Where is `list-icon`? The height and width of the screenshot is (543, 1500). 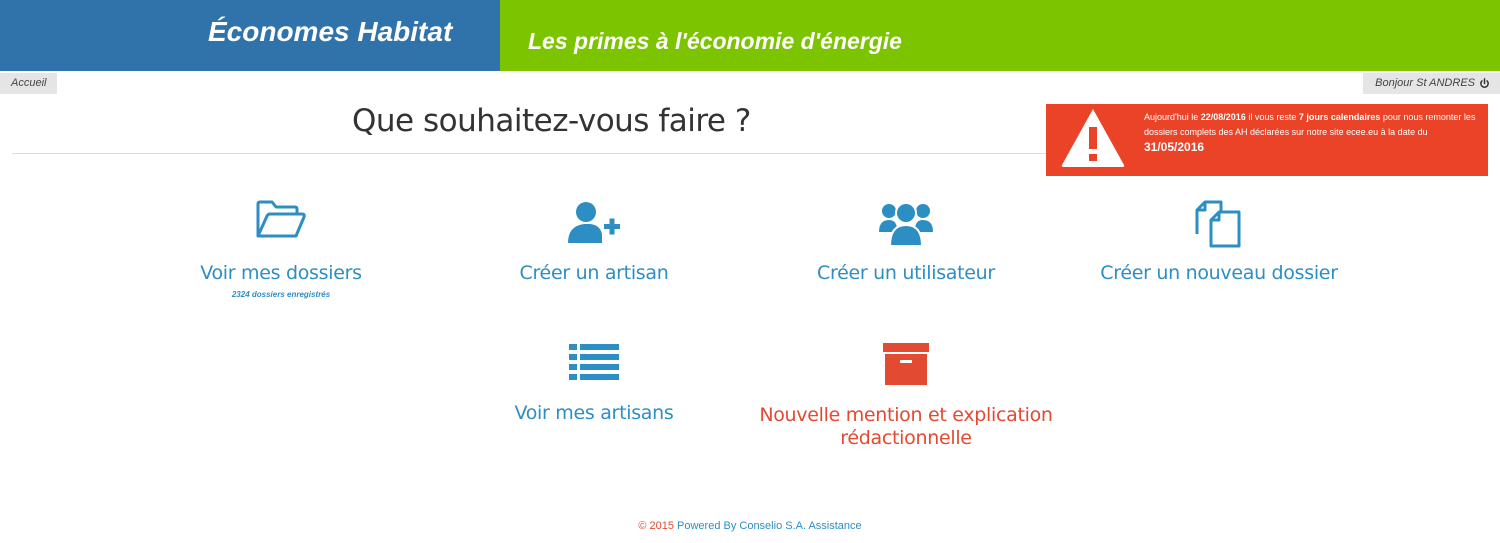
list-icon is located at coordinates (594, 362).